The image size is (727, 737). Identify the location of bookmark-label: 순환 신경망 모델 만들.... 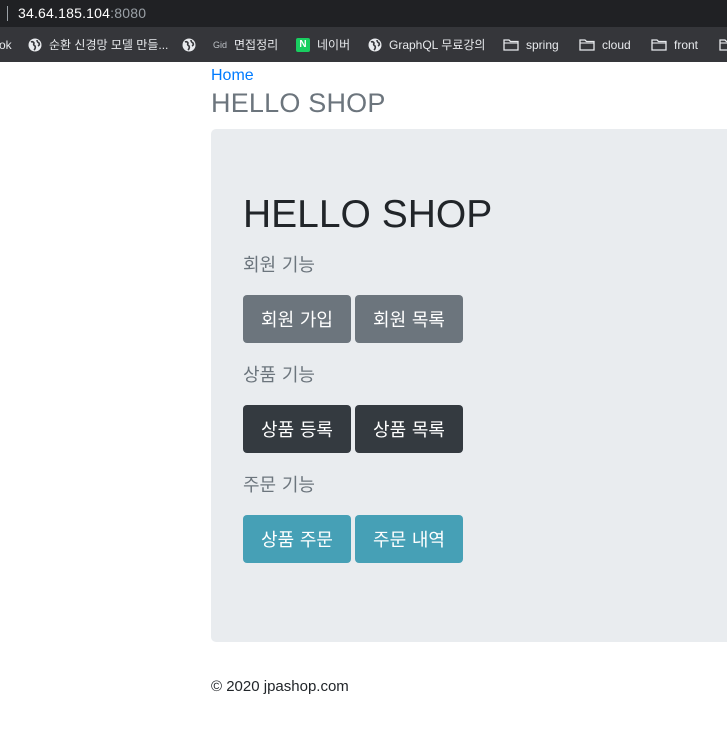
(109, 45).